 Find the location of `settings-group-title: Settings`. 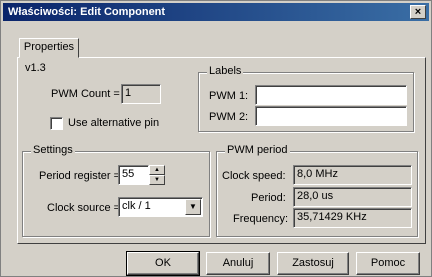

settings-group-title: Settings is located at coordinates (53, 150).